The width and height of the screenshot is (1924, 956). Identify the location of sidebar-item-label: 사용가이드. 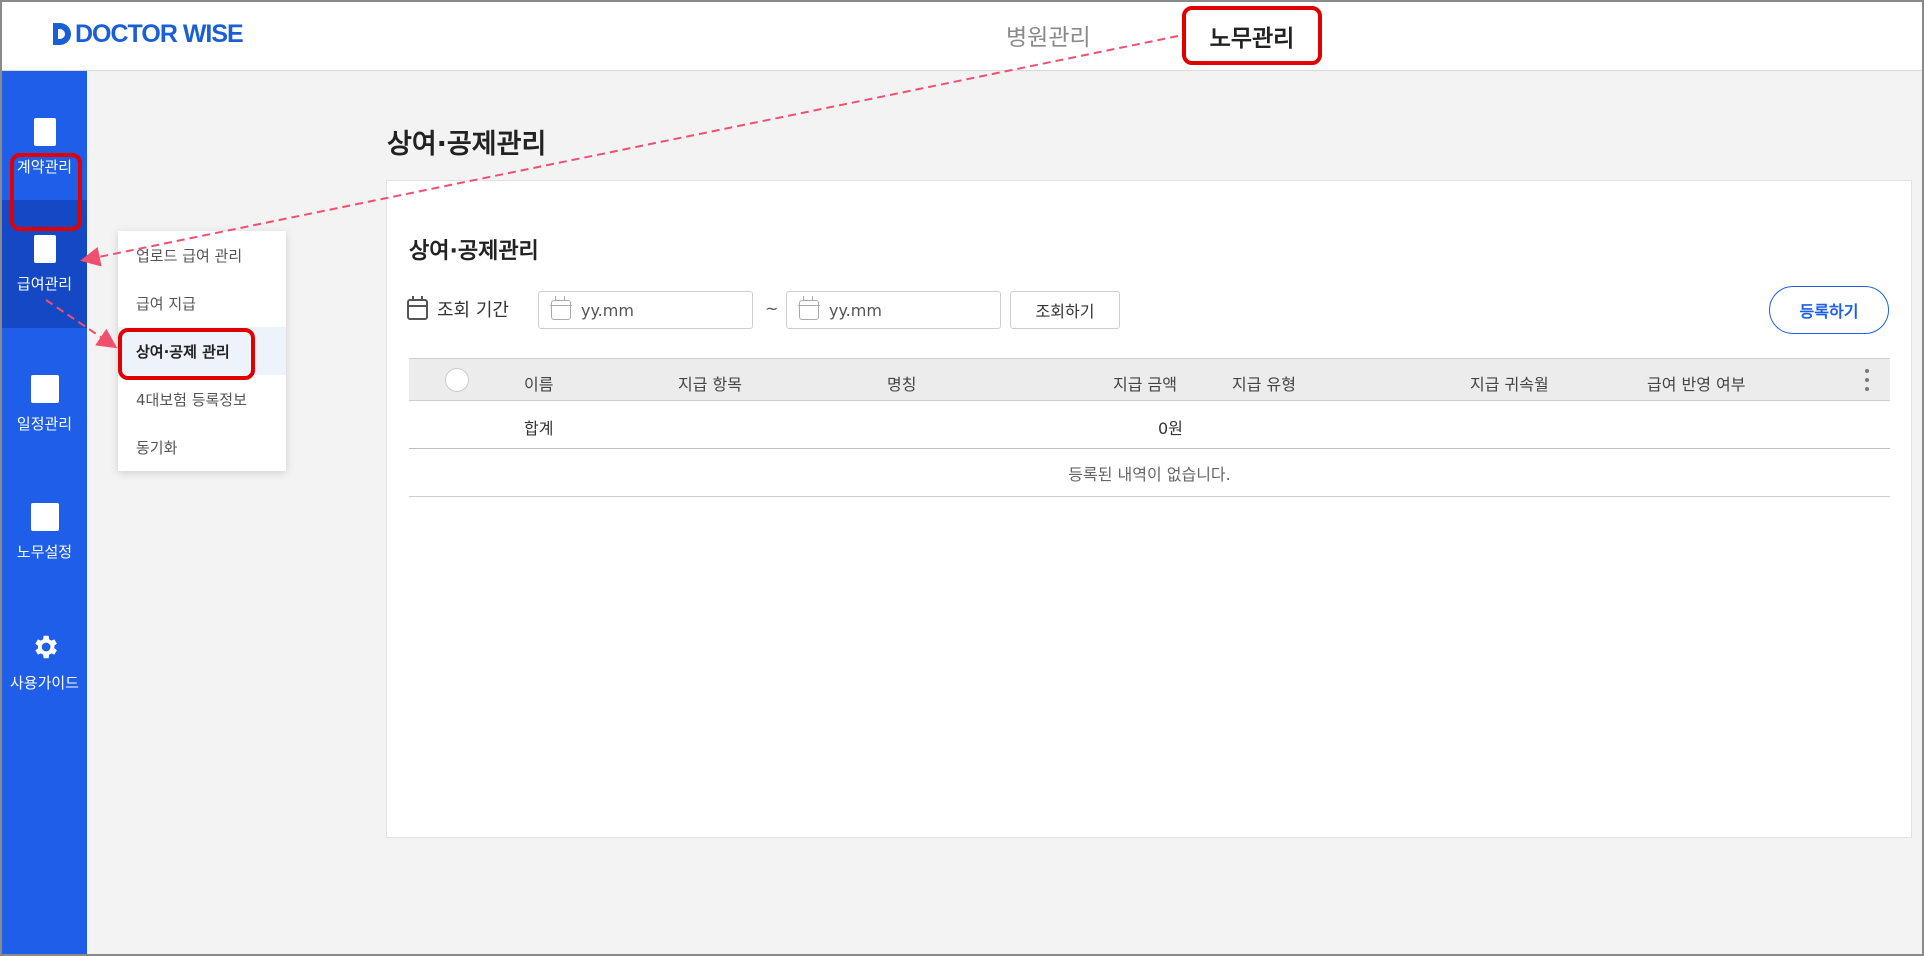
(44, 682).